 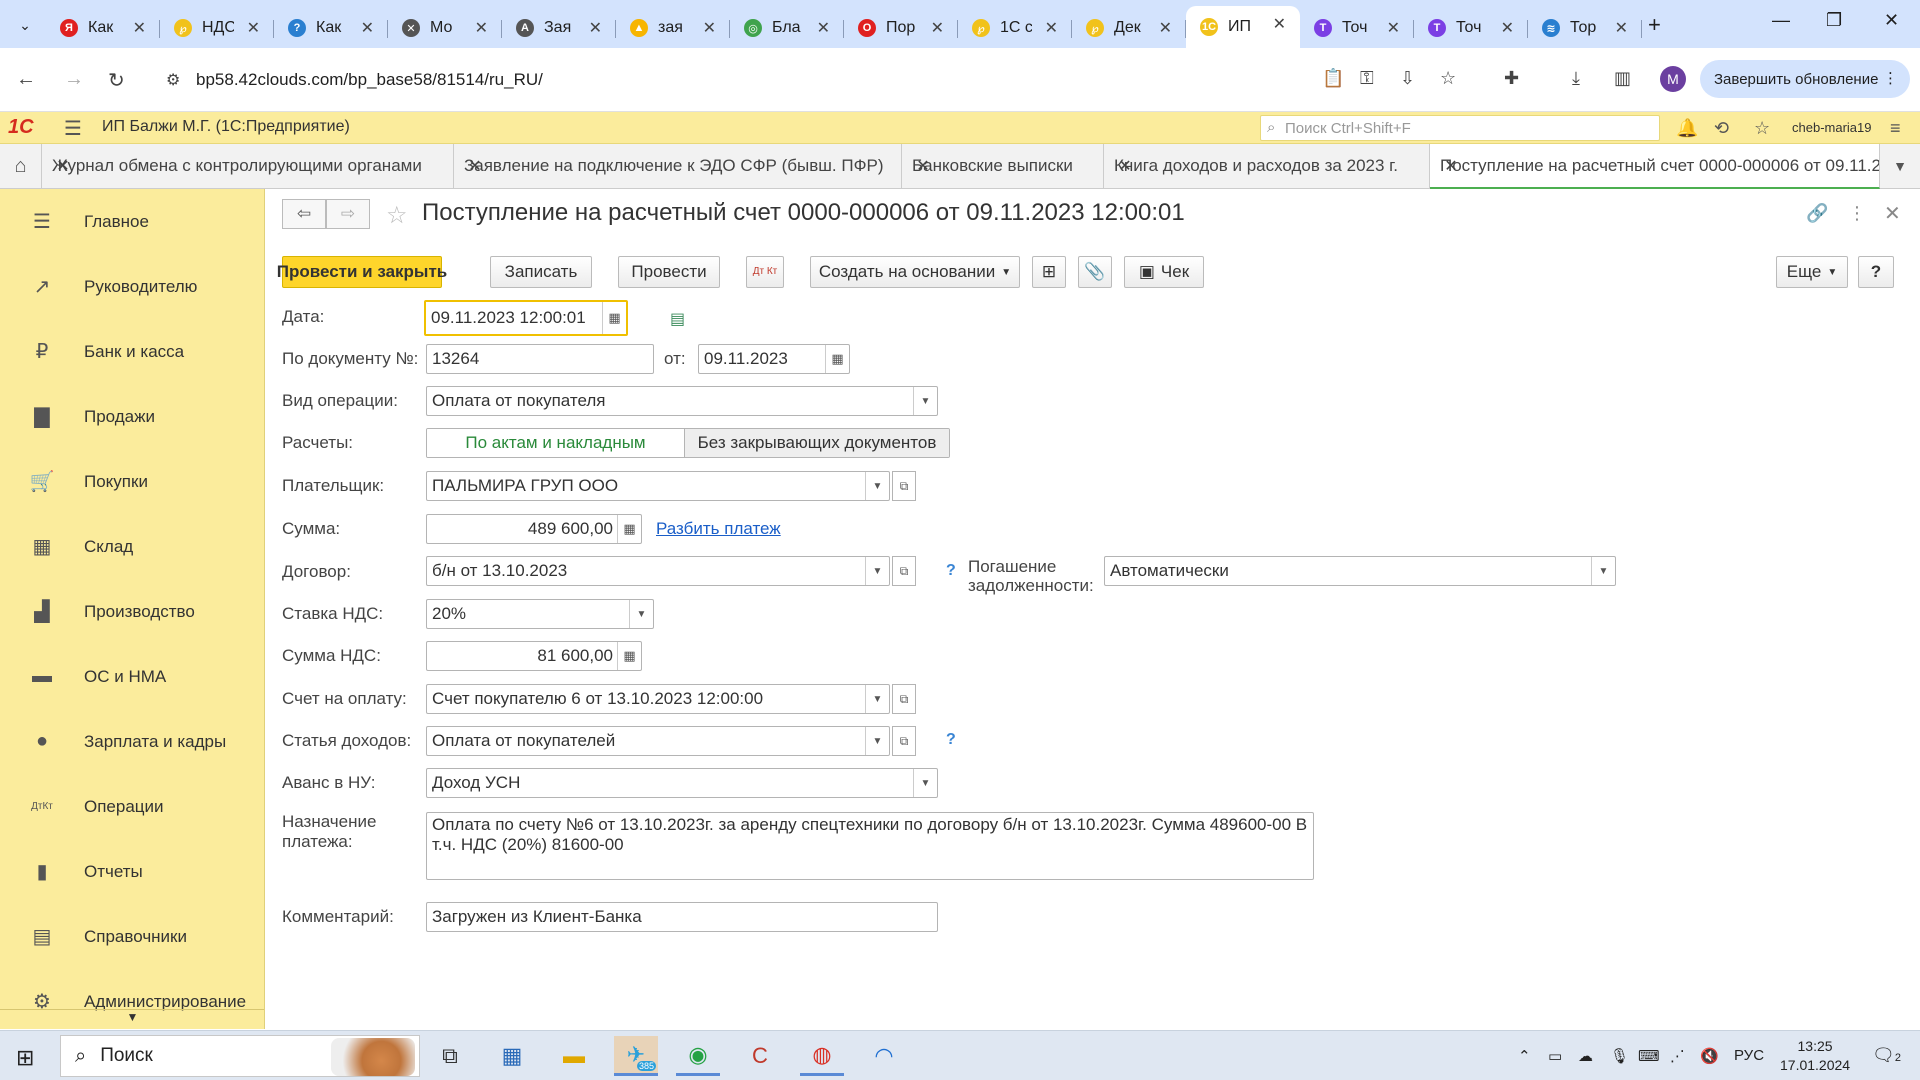 I want to click on browser-tab: A Зая ✕, so click(x=559, y=28).